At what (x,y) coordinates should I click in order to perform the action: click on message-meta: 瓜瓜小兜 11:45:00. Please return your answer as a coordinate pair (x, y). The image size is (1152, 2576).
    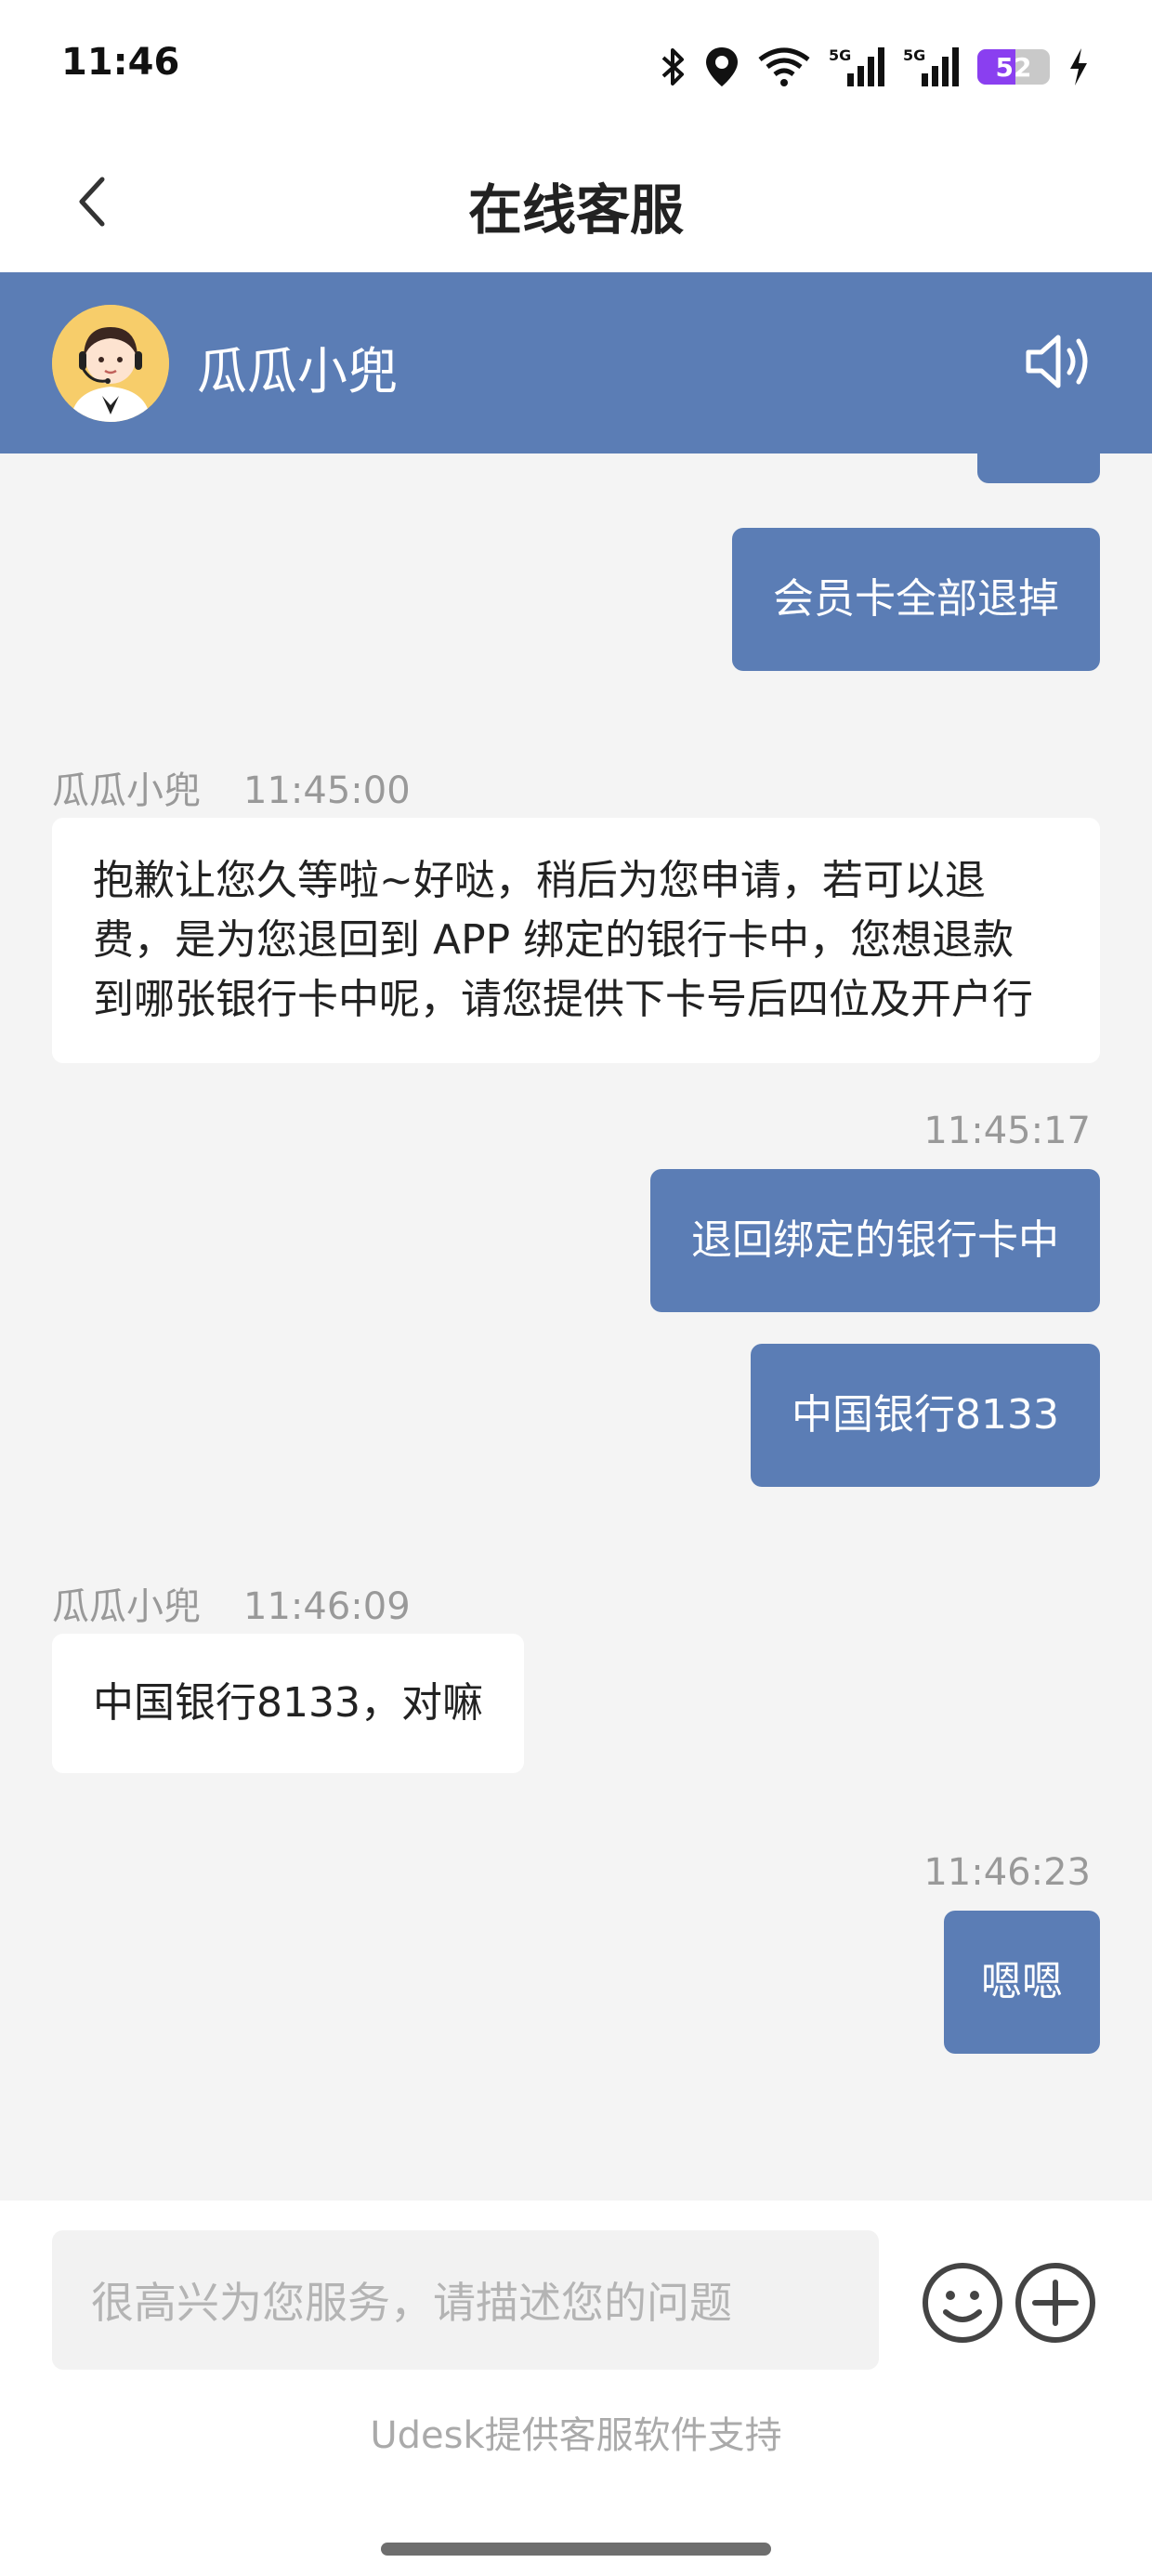
    Looking at the image, I should click on (231, 787).